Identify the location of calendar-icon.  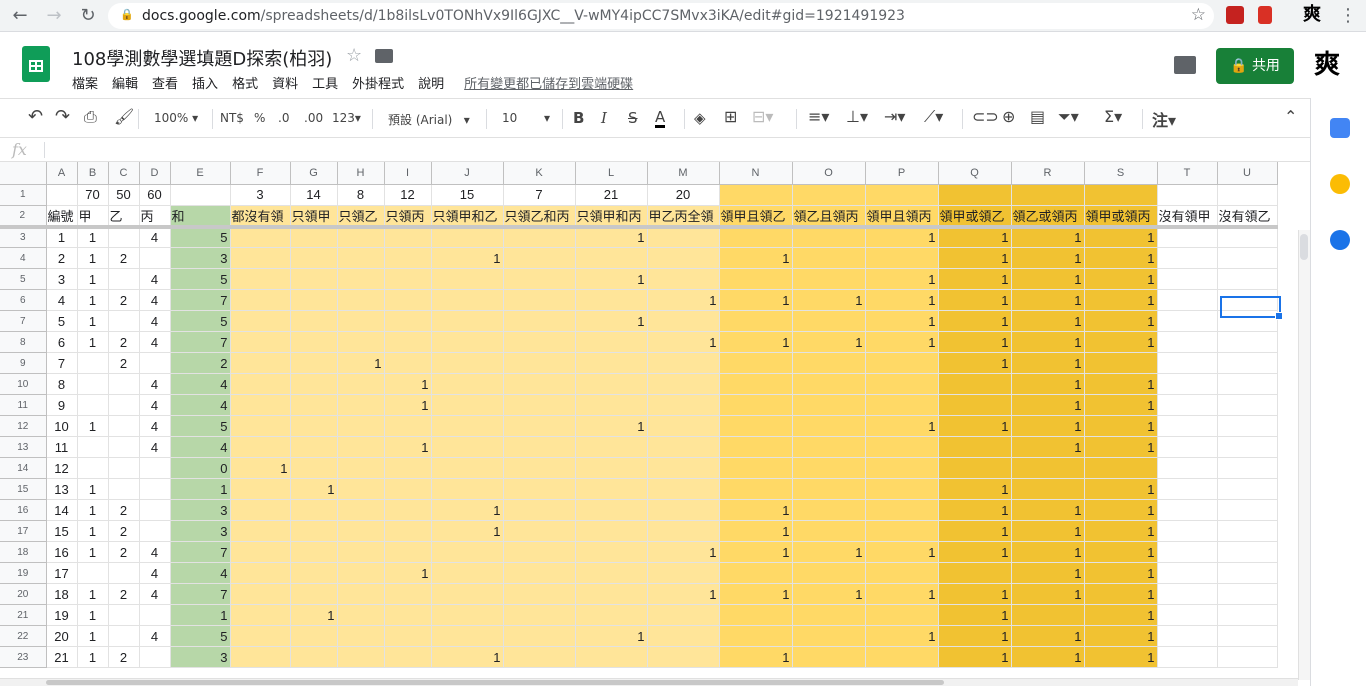
(1340, 128).